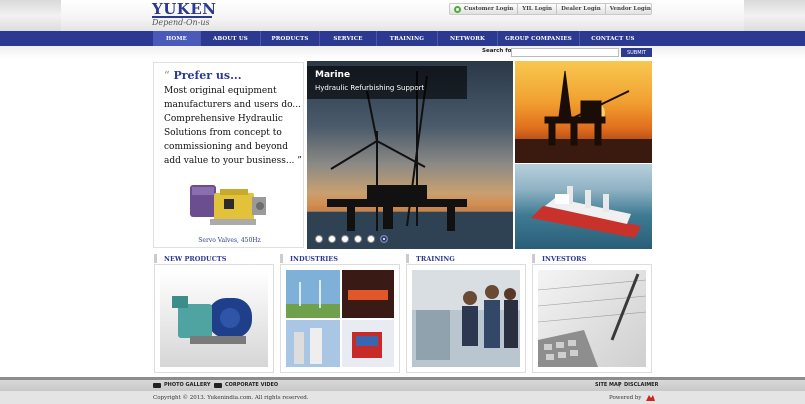  Describe the element at coordinates (565, 52) in the screenshot. I see `search-input` at that location.